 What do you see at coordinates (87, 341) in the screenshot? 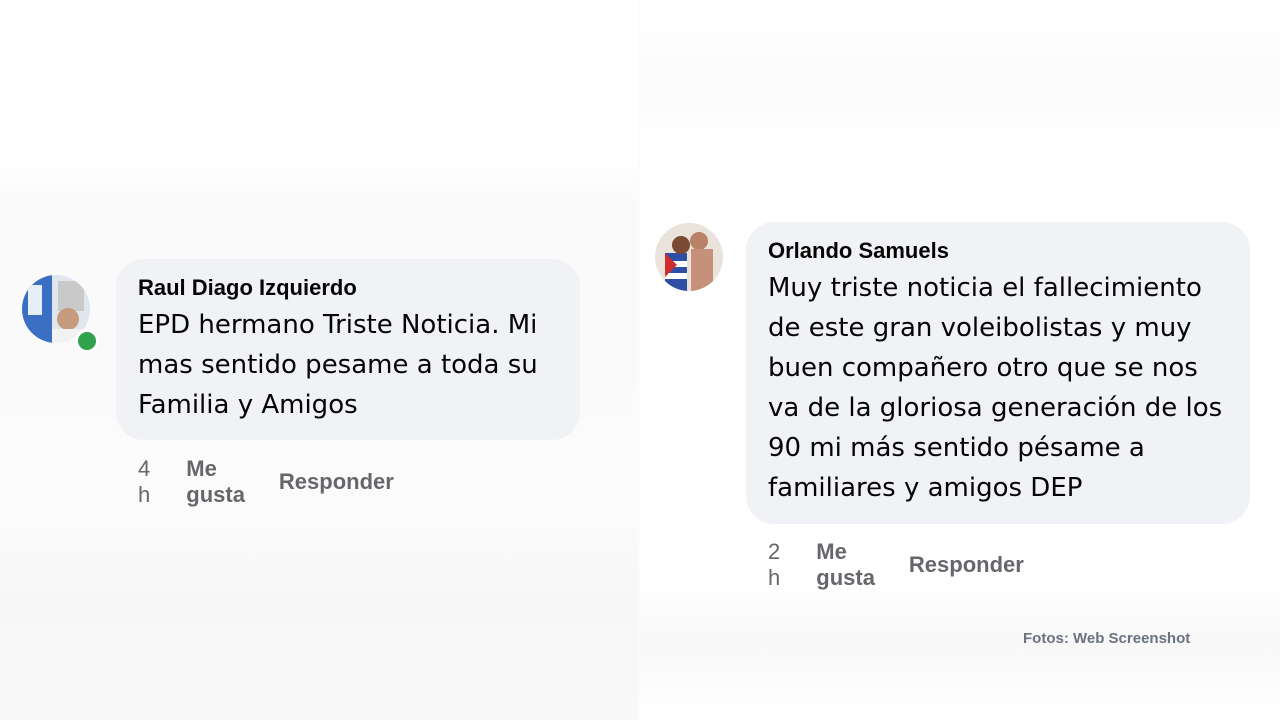
I see `online-status-dot` at bounding box center [87, 341].